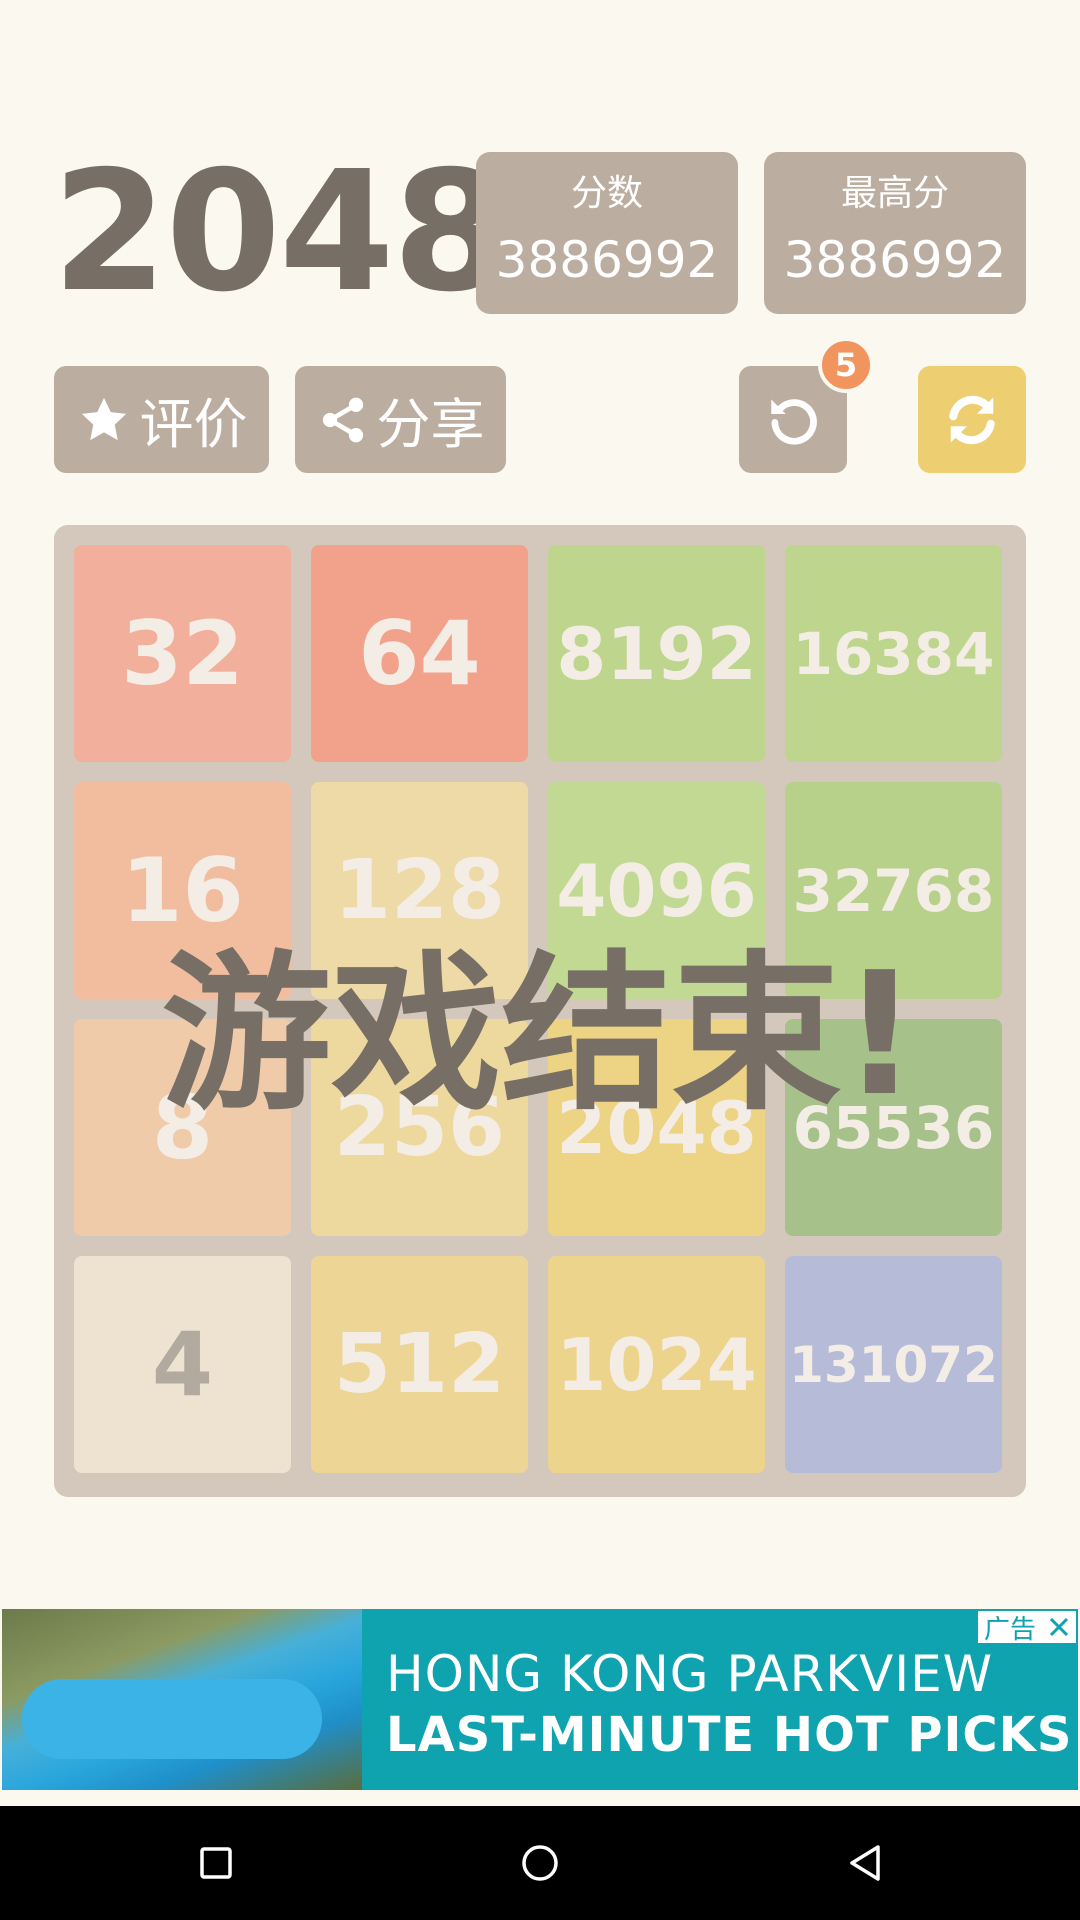 This screenshot has height=1920, width=1080. What do you see at coordinates (1009, 1629) in the screenshot?
I see `ad-label: 广告` at bounding box center [1009, 1629].